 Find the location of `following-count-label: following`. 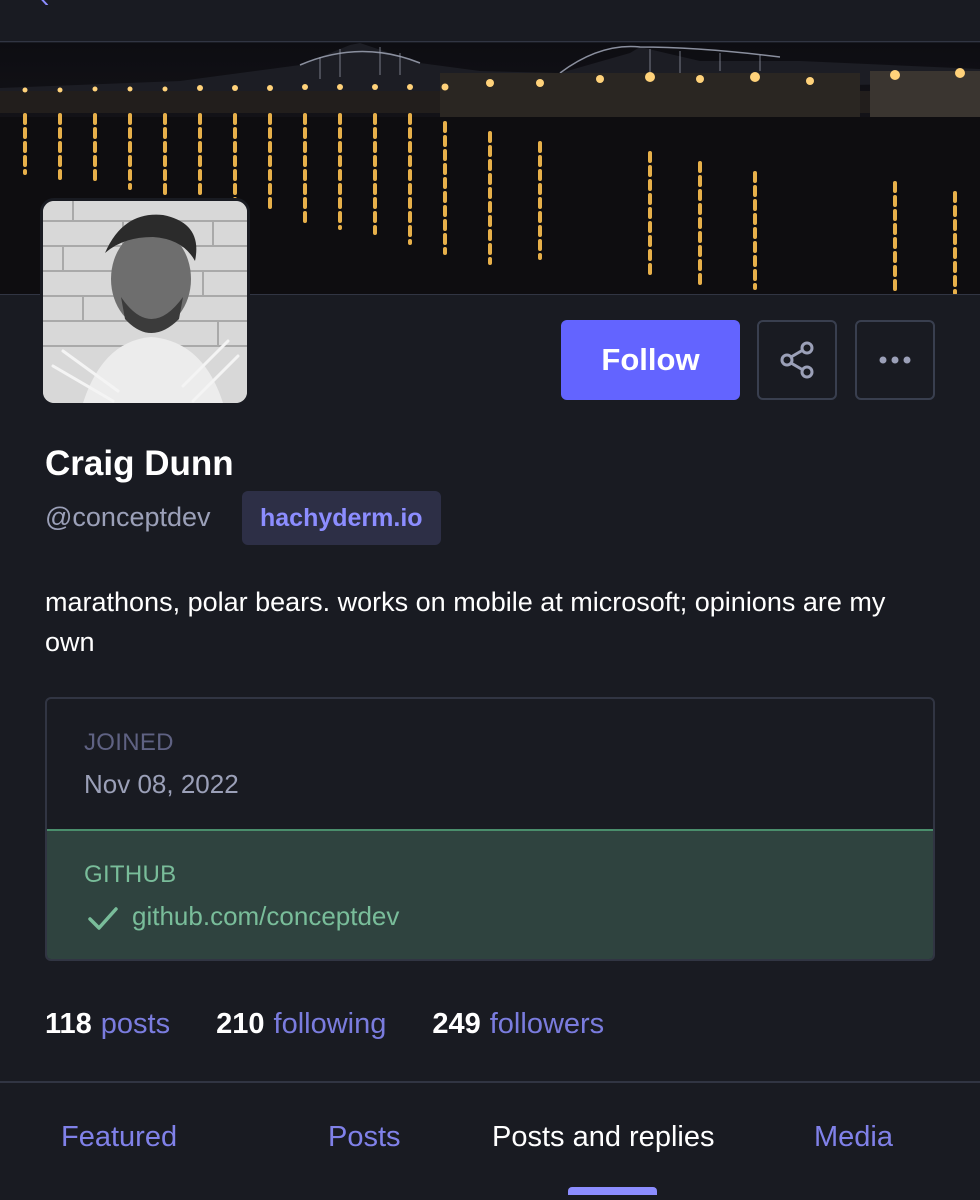

following-count-label: following is located at coordinates (330, 1024).